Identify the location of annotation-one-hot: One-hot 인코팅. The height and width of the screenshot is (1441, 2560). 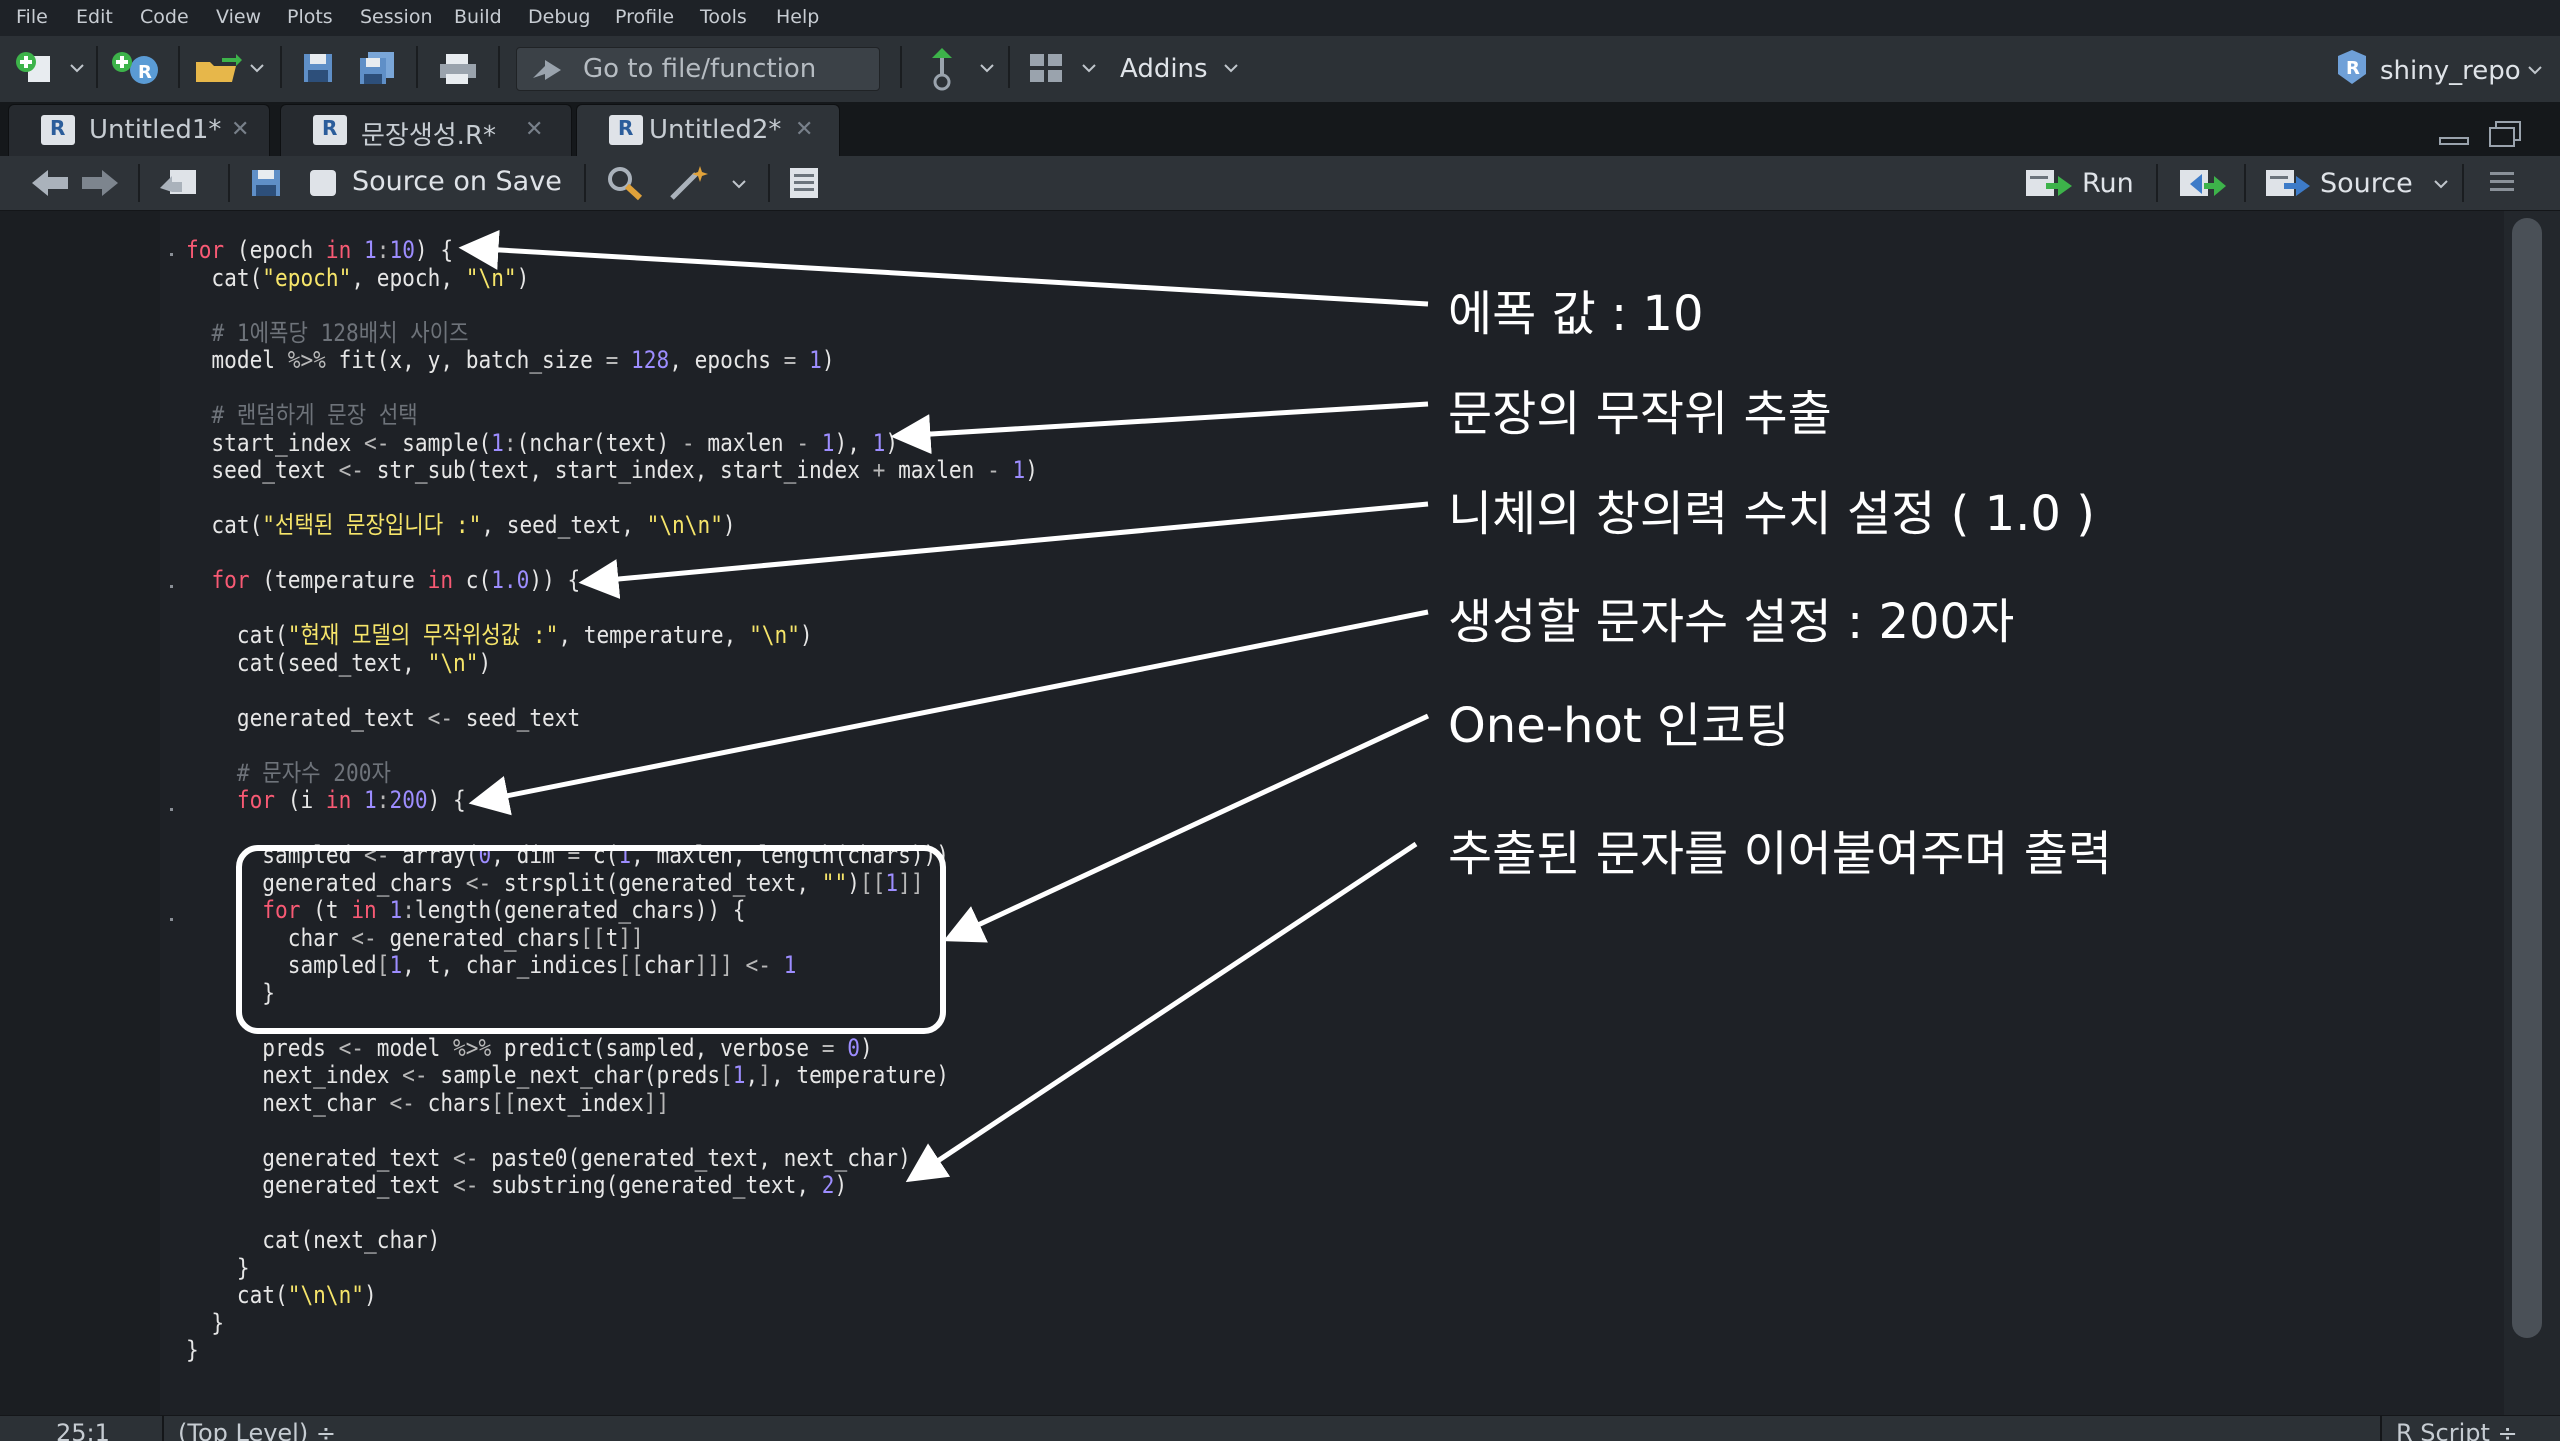
(1619, 726).